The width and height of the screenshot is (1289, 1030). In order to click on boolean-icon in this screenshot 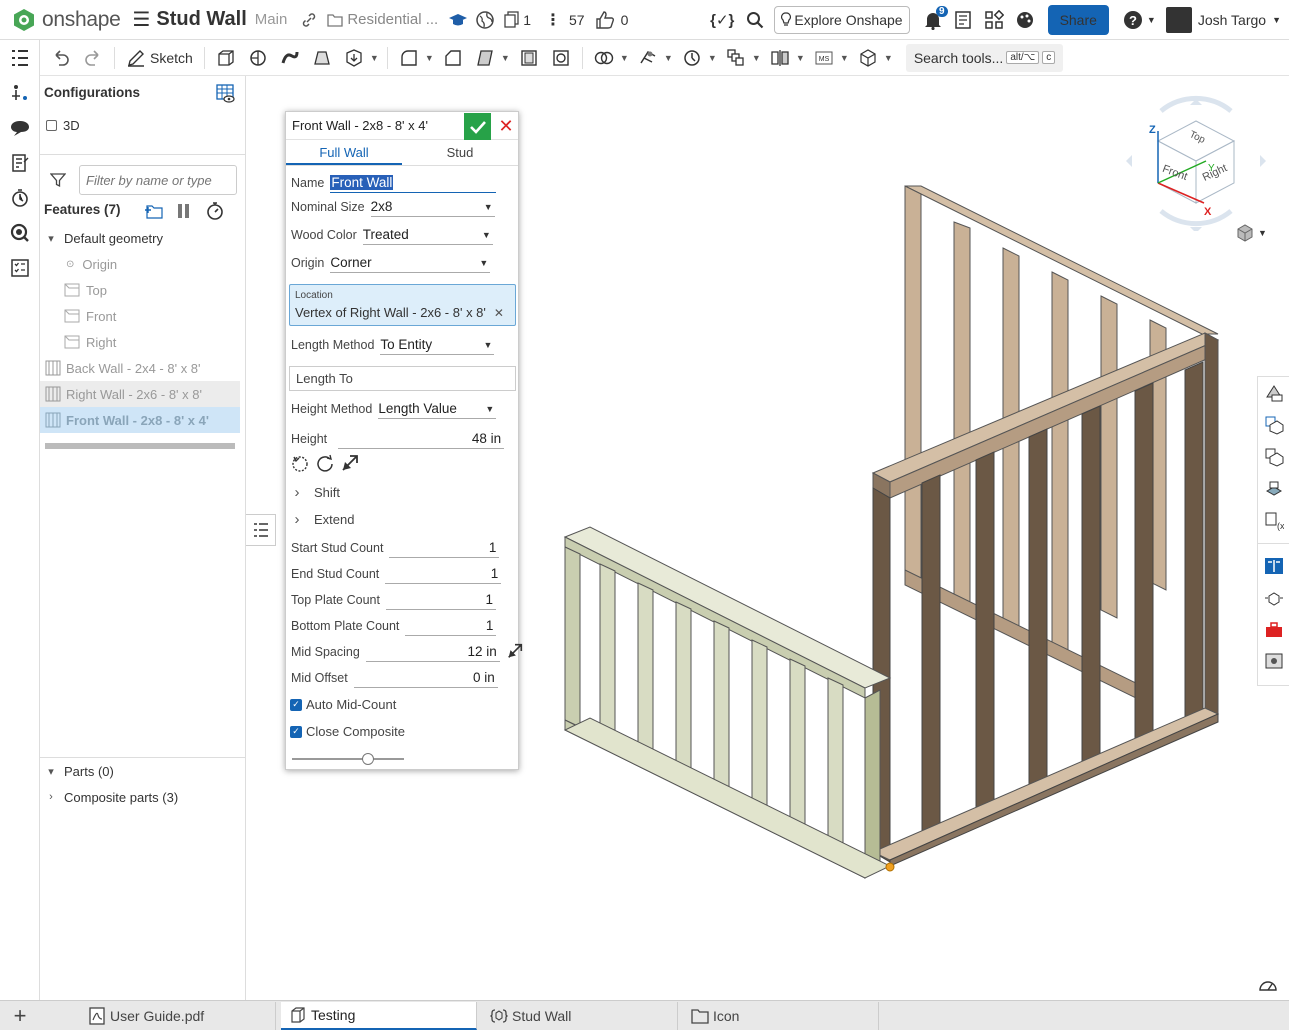, I will do `click(604, 58)`.